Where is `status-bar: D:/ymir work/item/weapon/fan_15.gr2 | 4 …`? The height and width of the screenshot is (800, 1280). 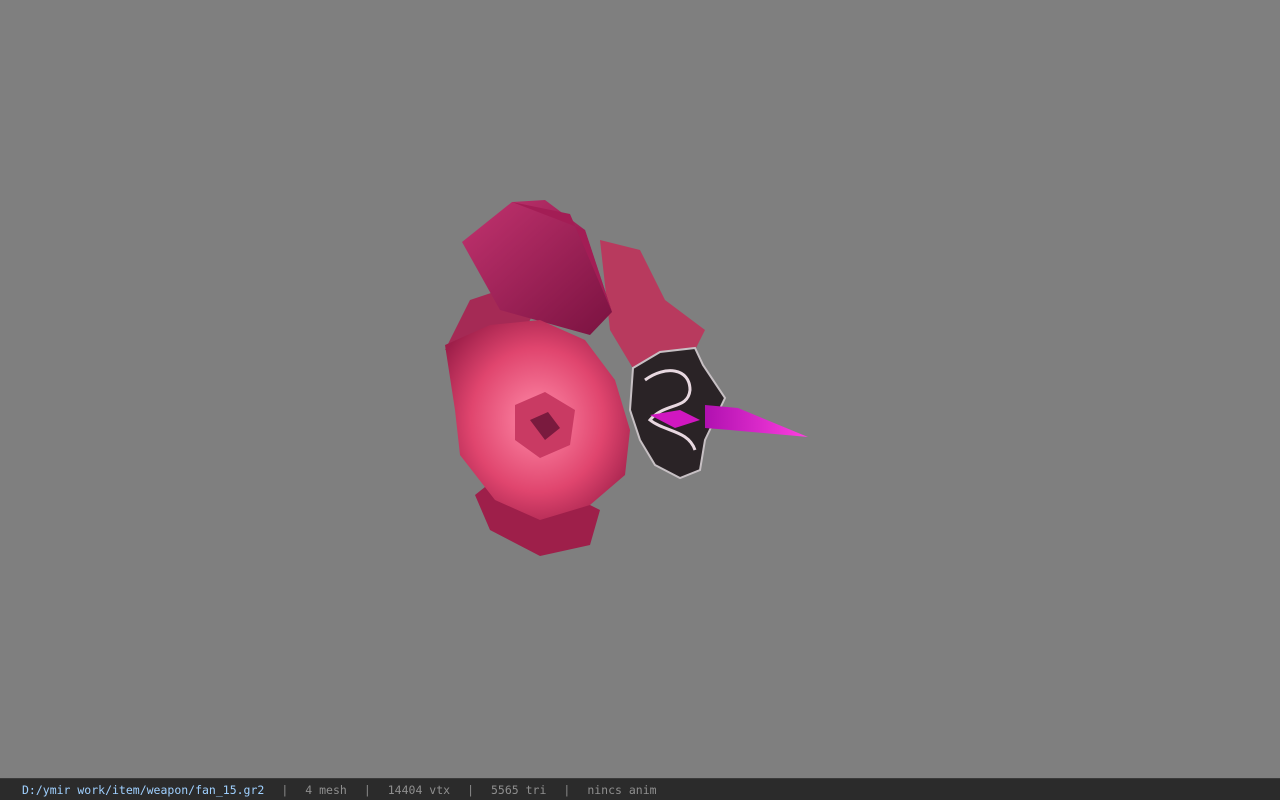
status-bar: D:/ymir work/item/weapon/fan_15.gr2 | 4 … is located at coordinates (640, 789).